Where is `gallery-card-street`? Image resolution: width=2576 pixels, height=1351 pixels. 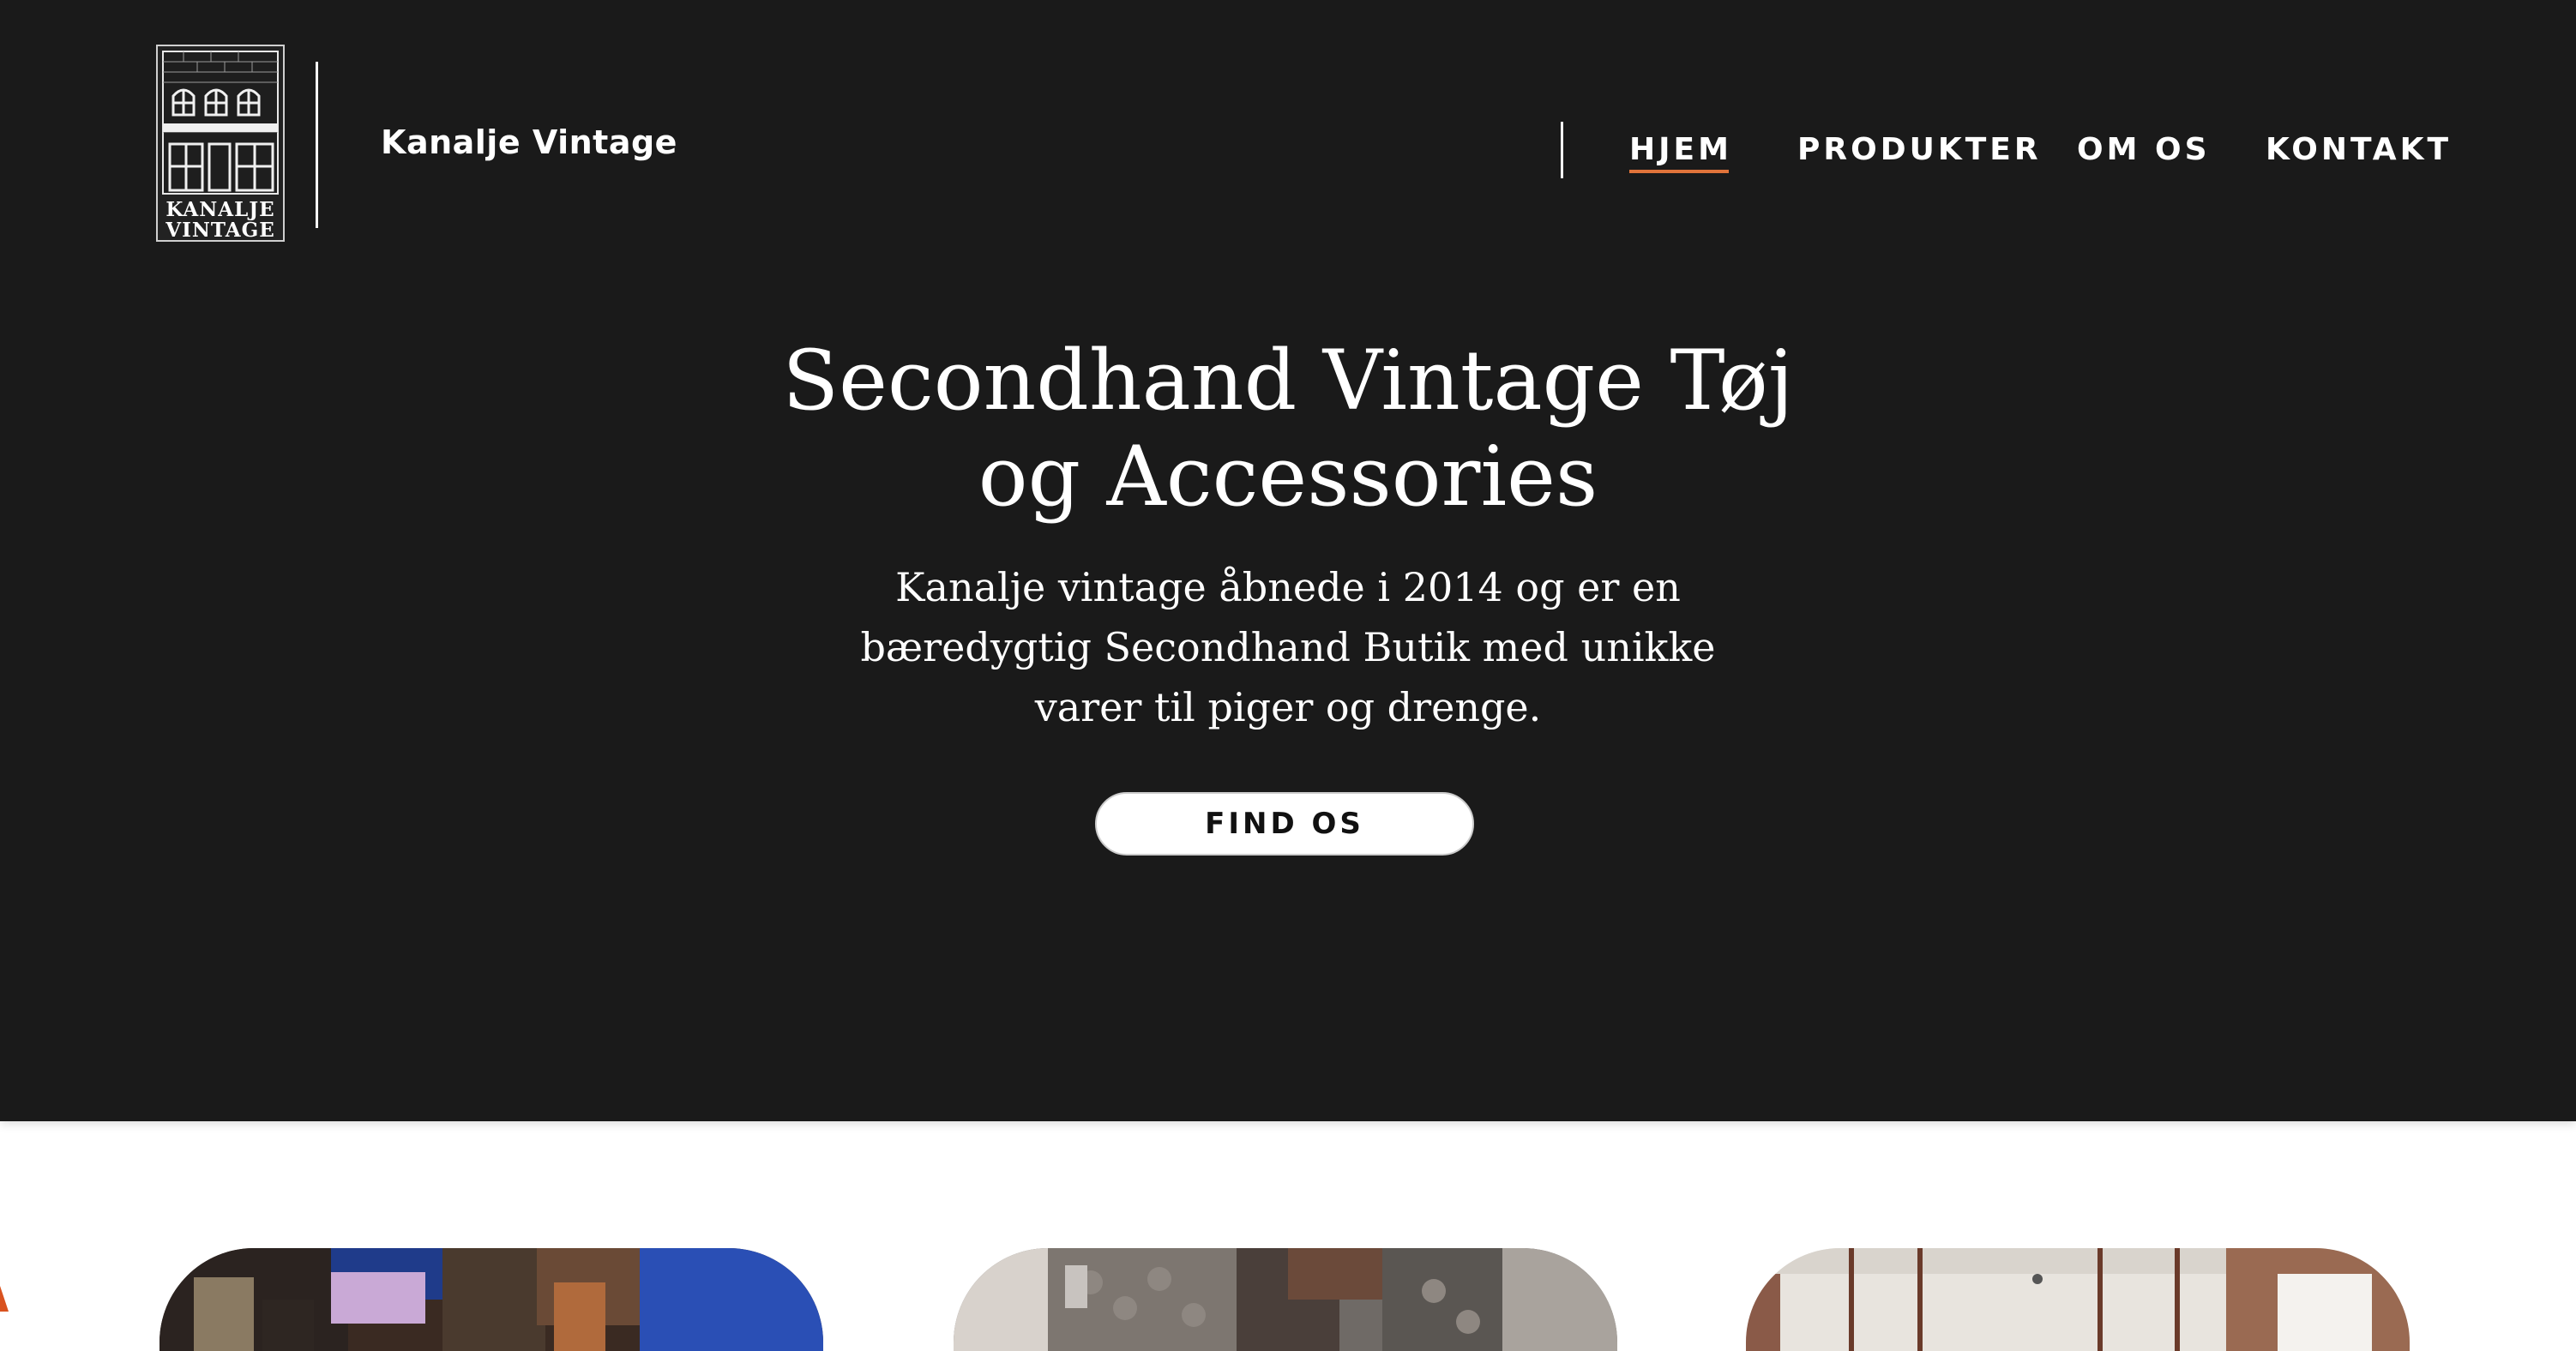 gallery-card-street is located at coordinates (1285, 1299).